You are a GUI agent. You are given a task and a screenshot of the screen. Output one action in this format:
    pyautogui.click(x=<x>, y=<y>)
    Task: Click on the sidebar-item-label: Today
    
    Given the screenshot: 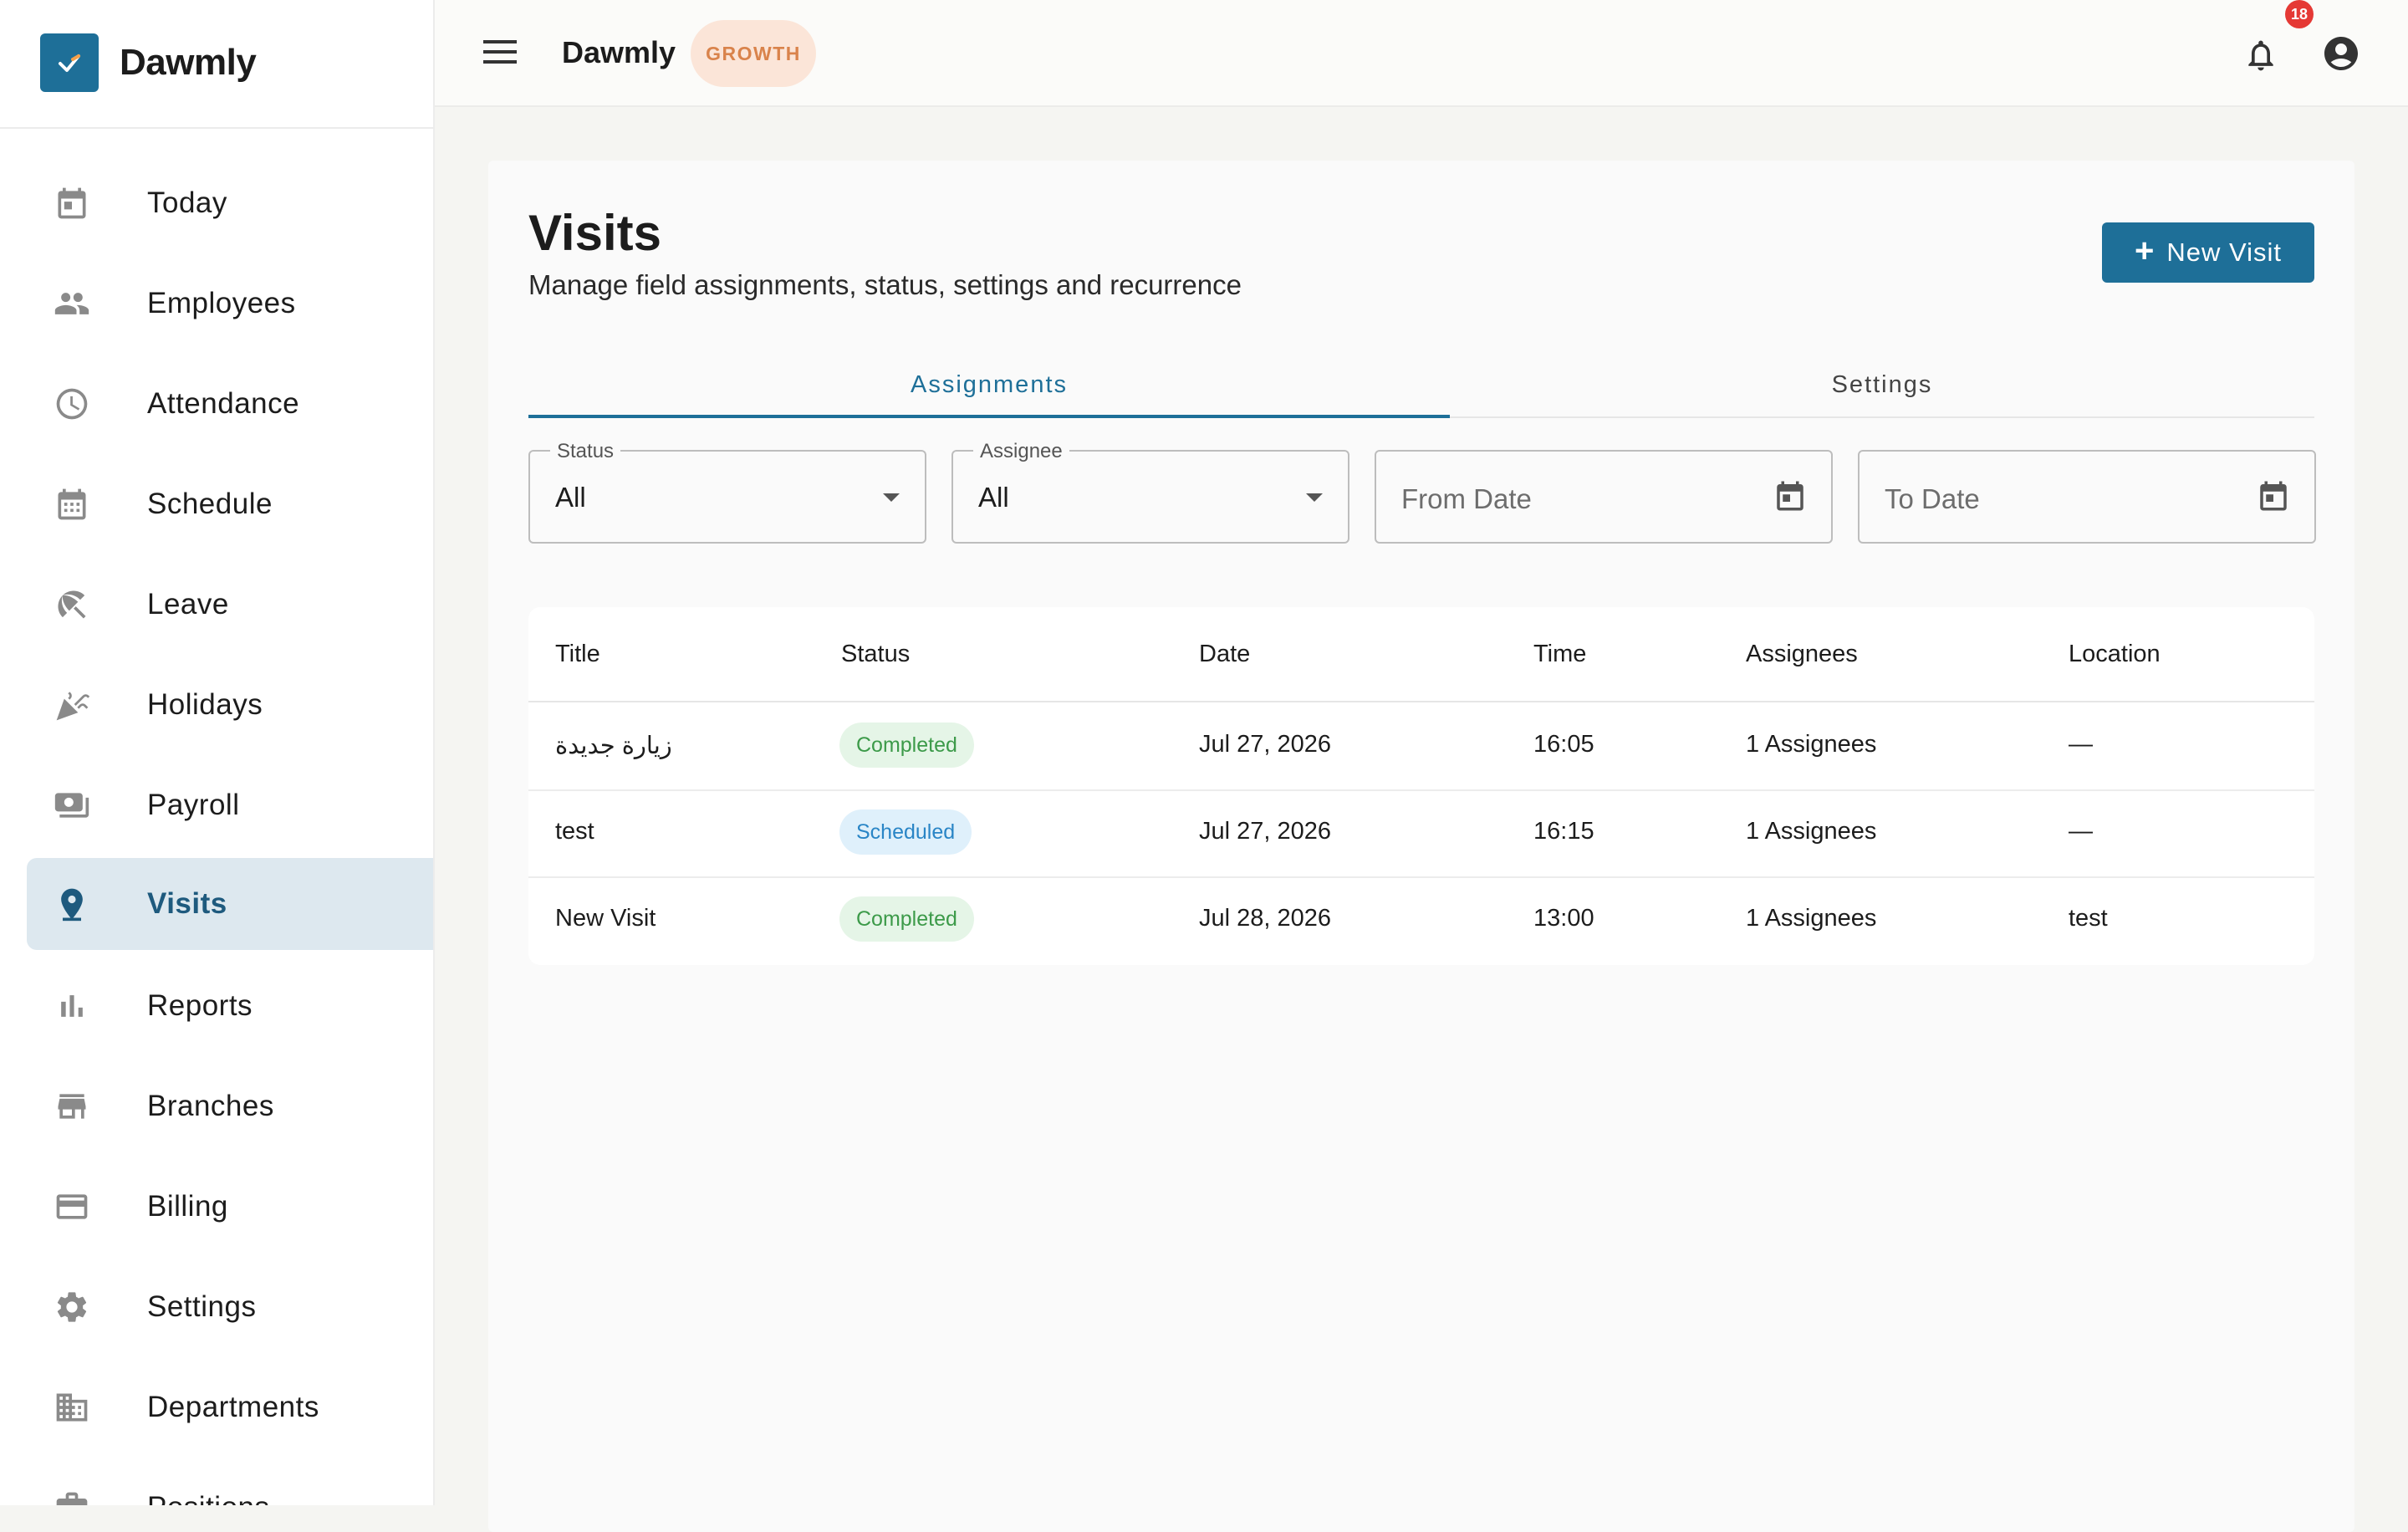 What is the action you would take?
    pyautogui.click(x=187, y=202)
    